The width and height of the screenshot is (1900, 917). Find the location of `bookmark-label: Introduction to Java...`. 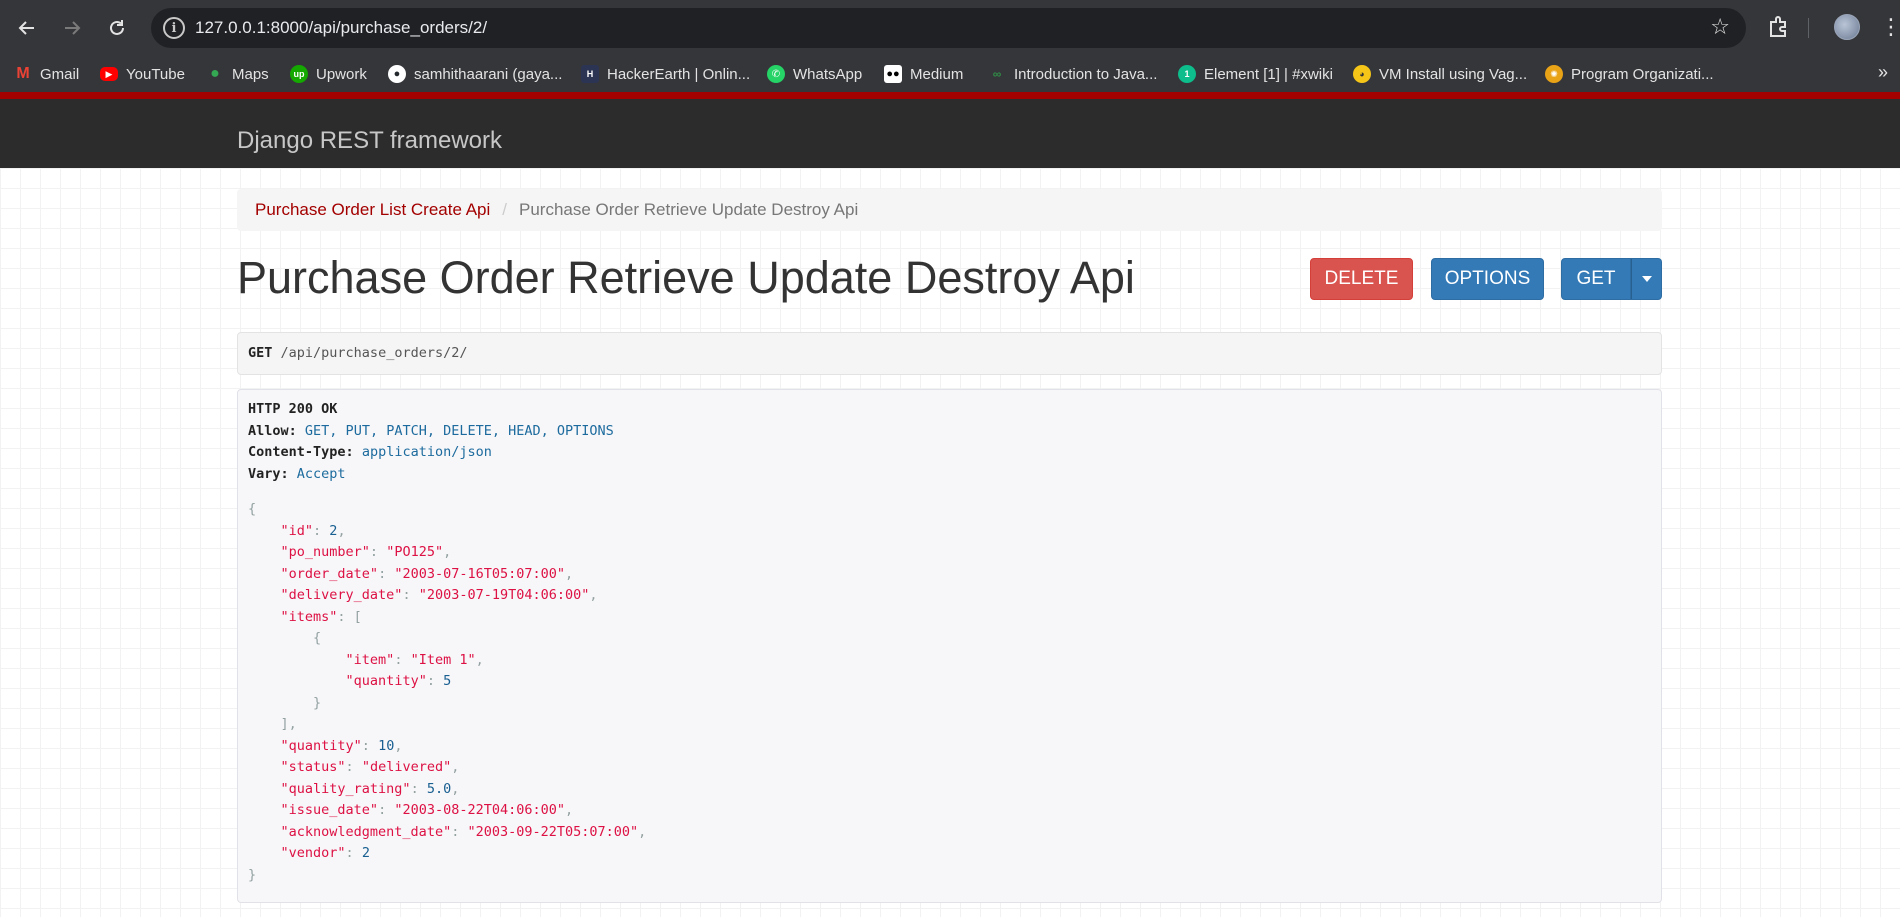

bookmark-label: Introduction to Java... is located at coordinates (1086, 74).